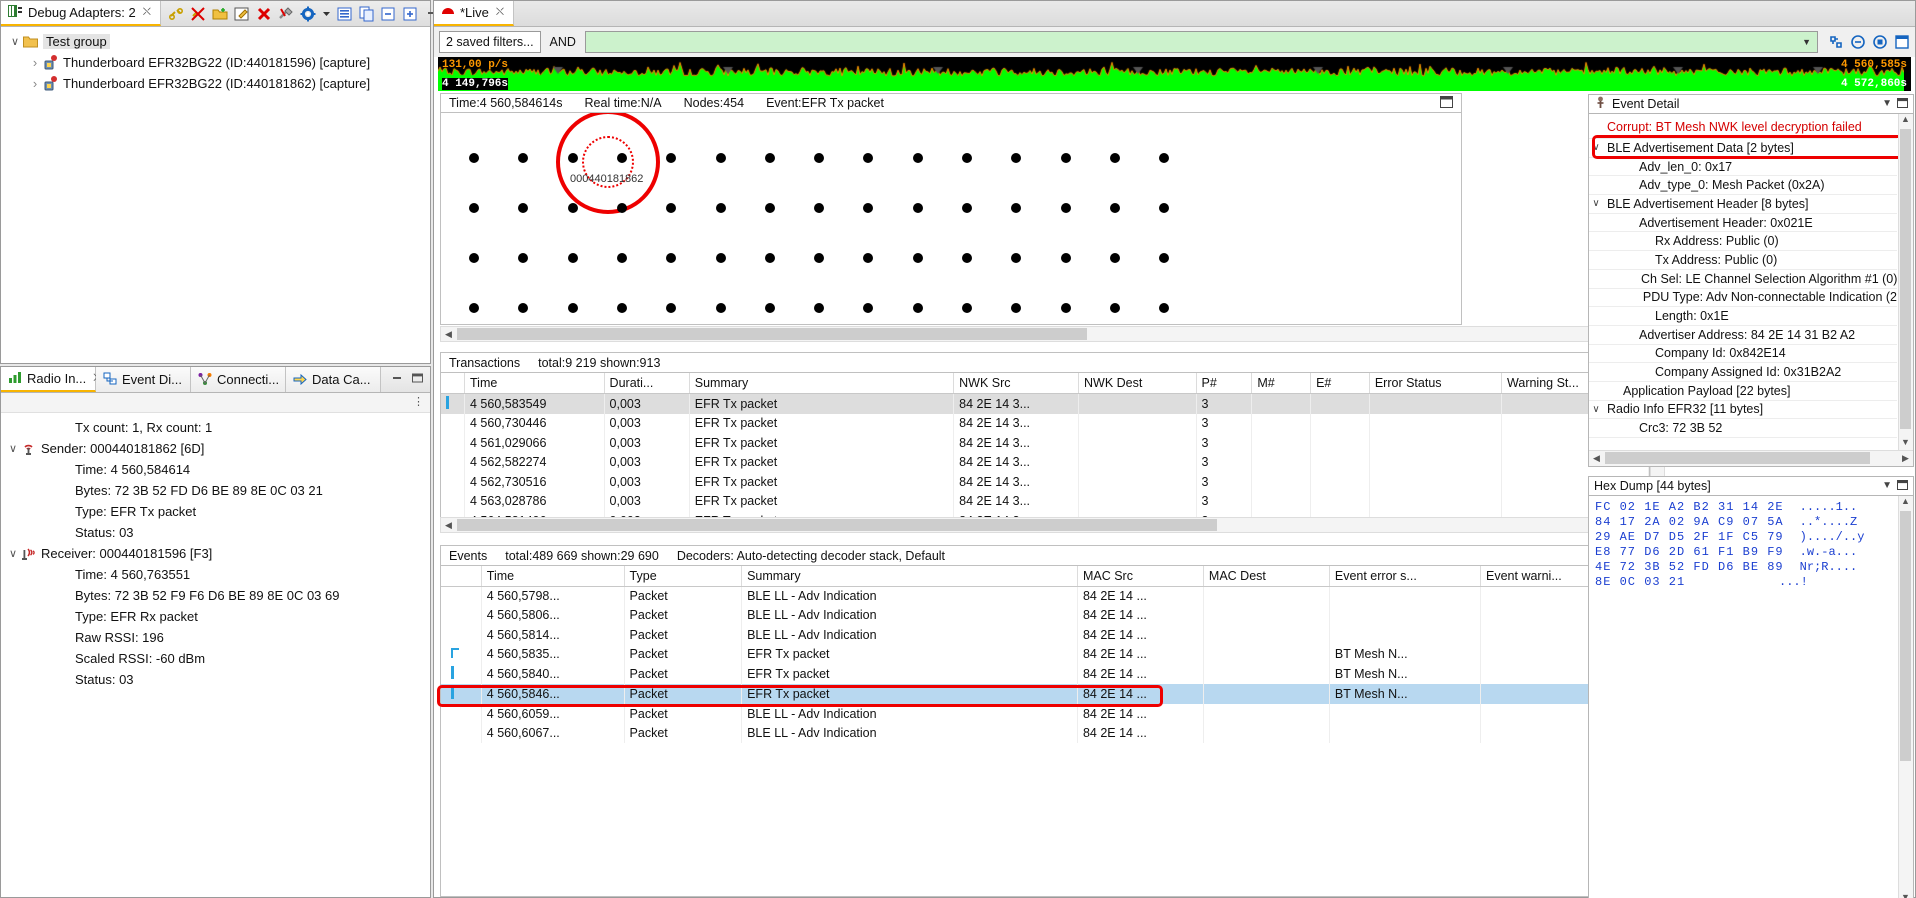 Image resolution: width=1916 pixels, height=898 pixels. Describe the element at coordinates (215, 469) in the screenshot. I see `tree-item: Time: 4 560,584614` at that location.